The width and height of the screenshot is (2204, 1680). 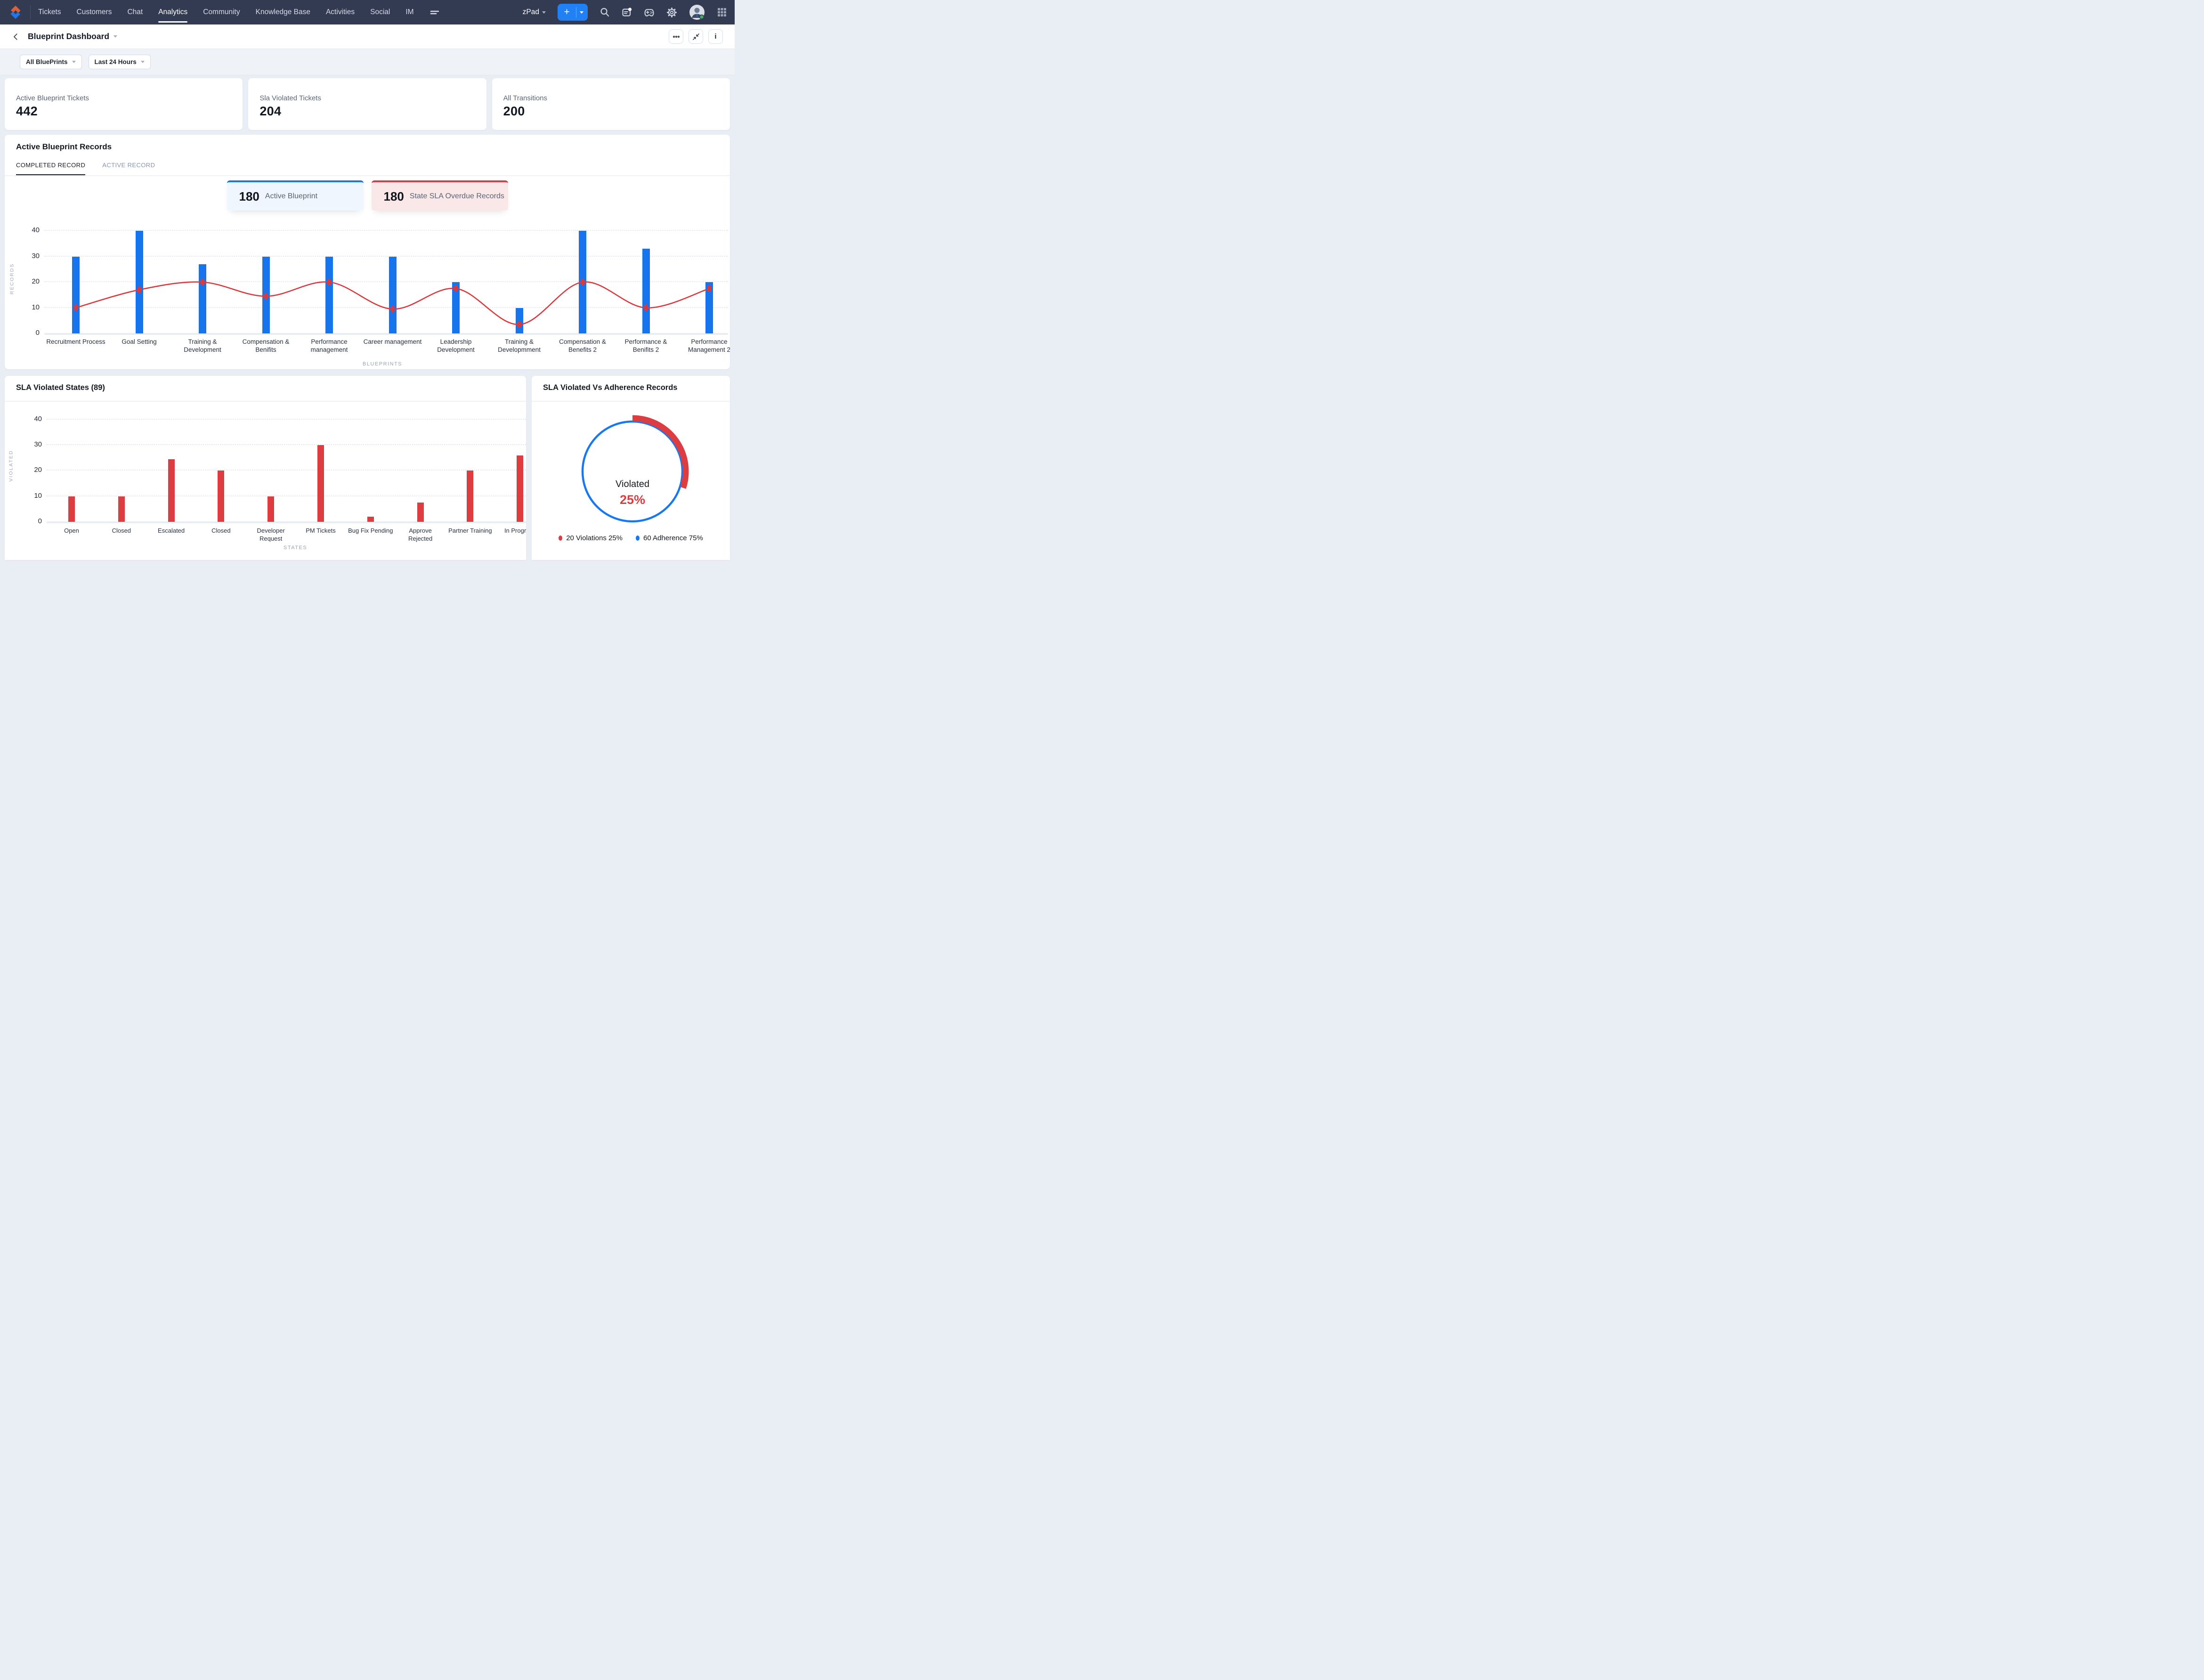 I want to click on donut-value: 25%, so click(x=632, y=500).